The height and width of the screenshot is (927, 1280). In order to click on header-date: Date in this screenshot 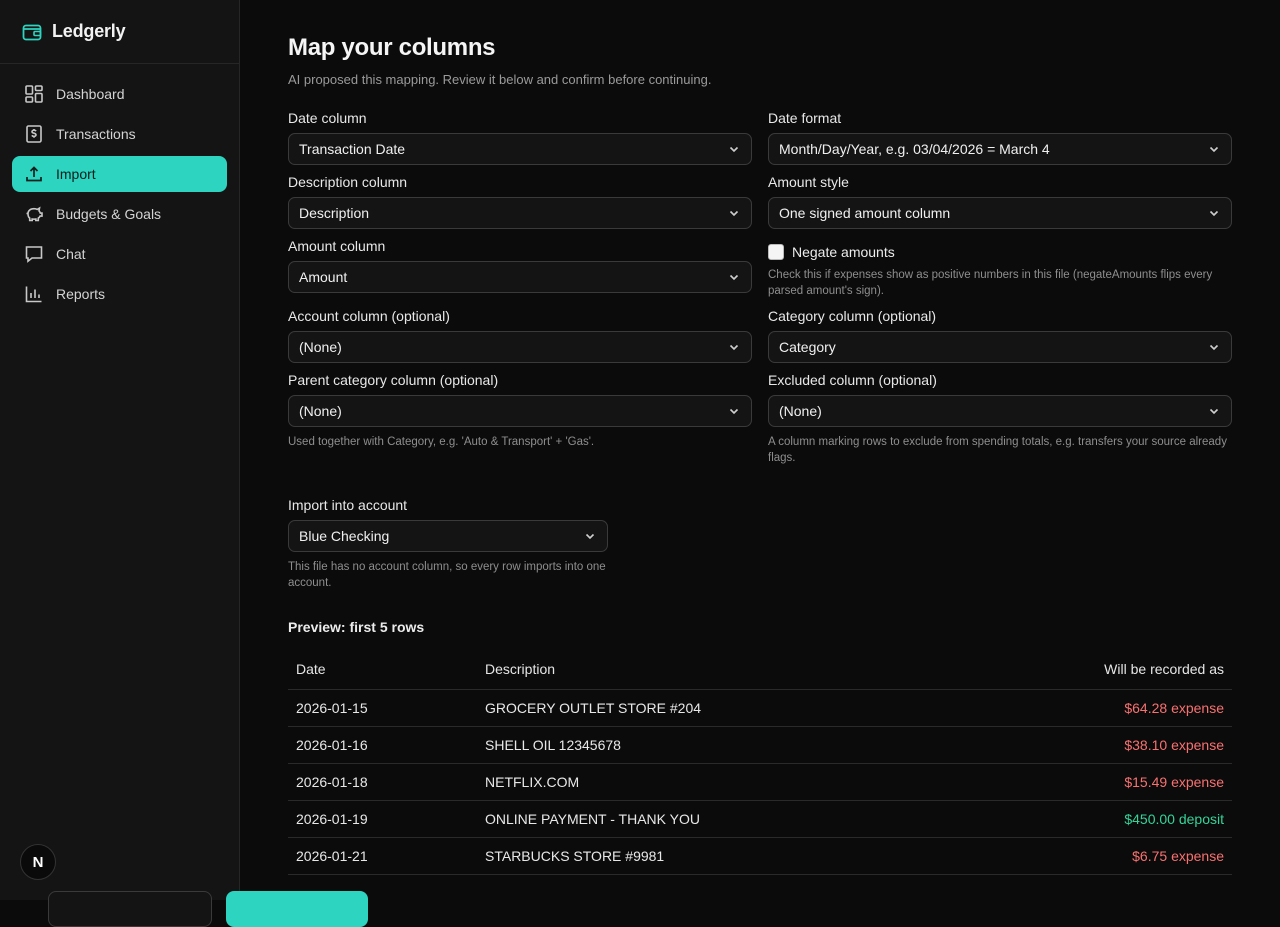, I will do `click(382, 669)`.